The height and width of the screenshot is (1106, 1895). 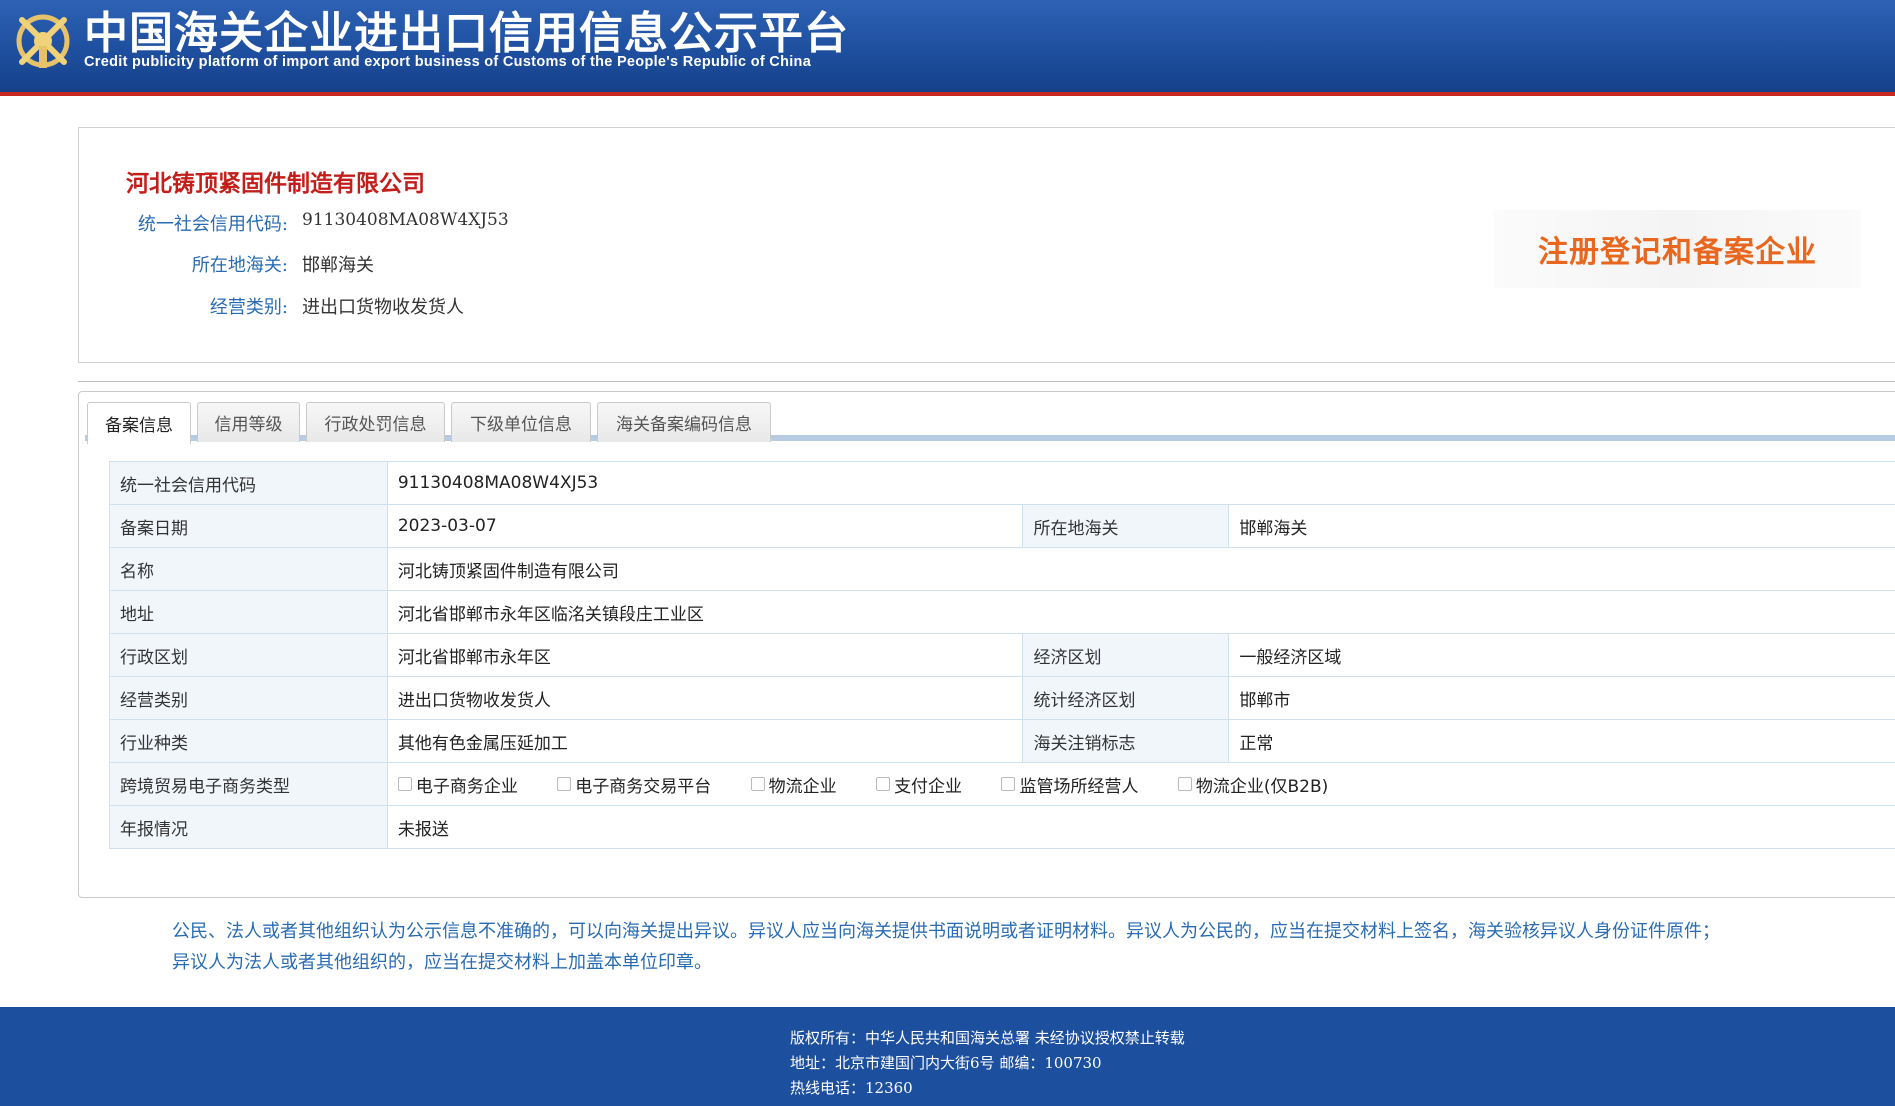 I want to click on table-row: 年报情况 未报送, so click(x=1002, y=827).